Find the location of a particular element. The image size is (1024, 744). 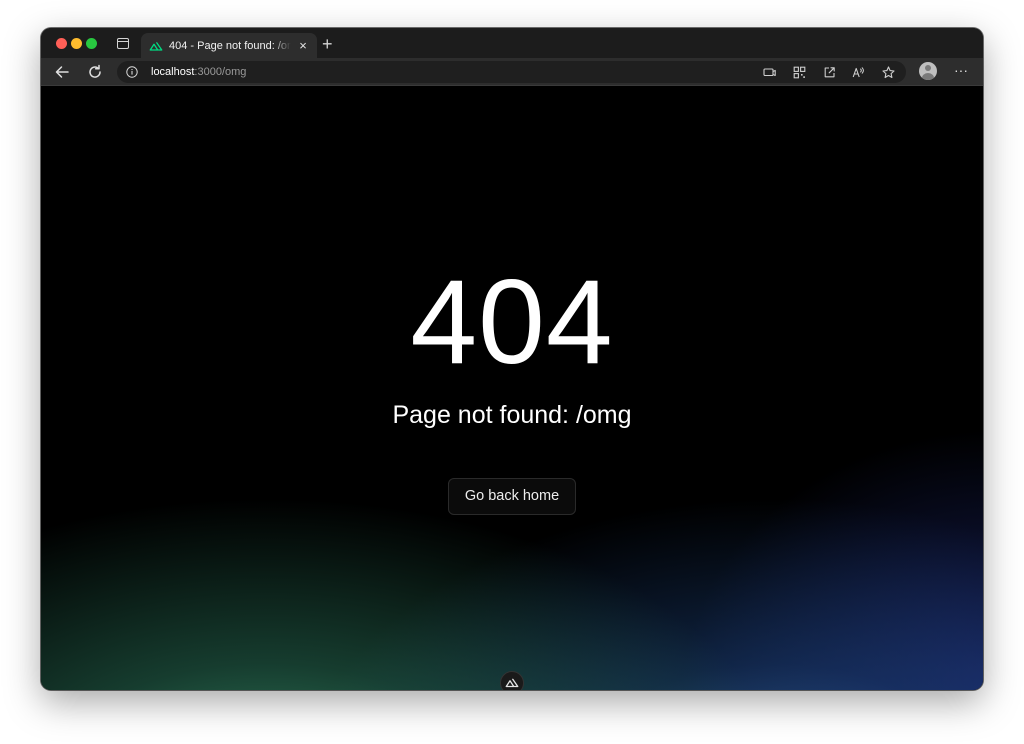

close-window-button is located at coordinates (61, 43).